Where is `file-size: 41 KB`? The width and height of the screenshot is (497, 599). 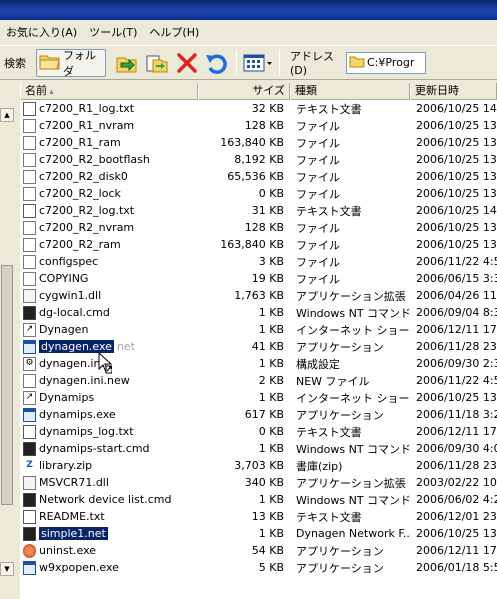 file-size: 41 KB is located at coordinates (267, 346).